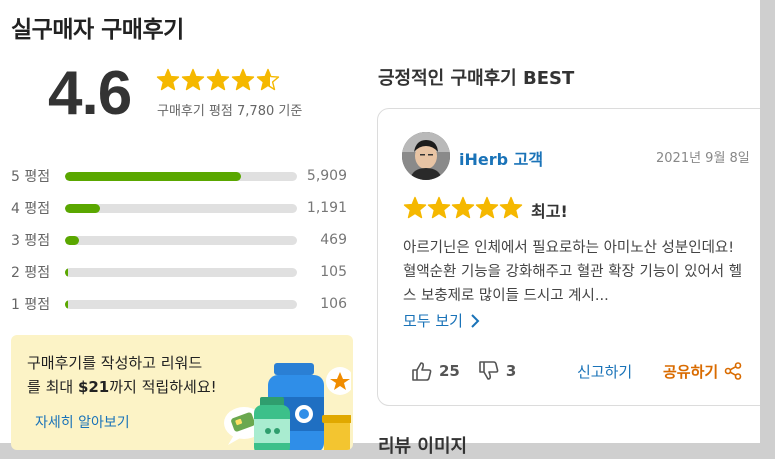  I want to click on rating-row: 1 평점 106, so click(181, 304).